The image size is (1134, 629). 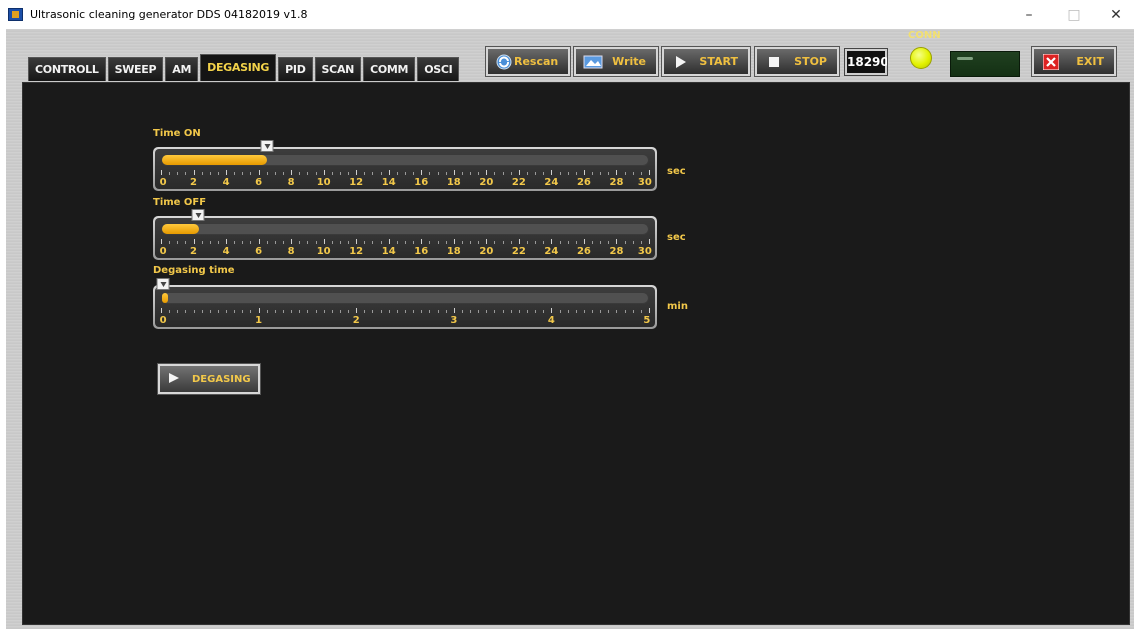 I want to click on time-on-slider: 0 2 4 6 8 10 12 14 16 18 20 22 24 26 28 30, so click(x=405, y=165).